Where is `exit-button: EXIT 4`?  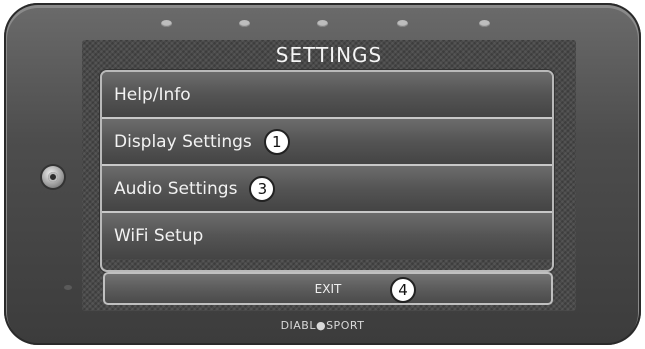
exit-button: EXIT 4 is located at coordinates (328, 288).